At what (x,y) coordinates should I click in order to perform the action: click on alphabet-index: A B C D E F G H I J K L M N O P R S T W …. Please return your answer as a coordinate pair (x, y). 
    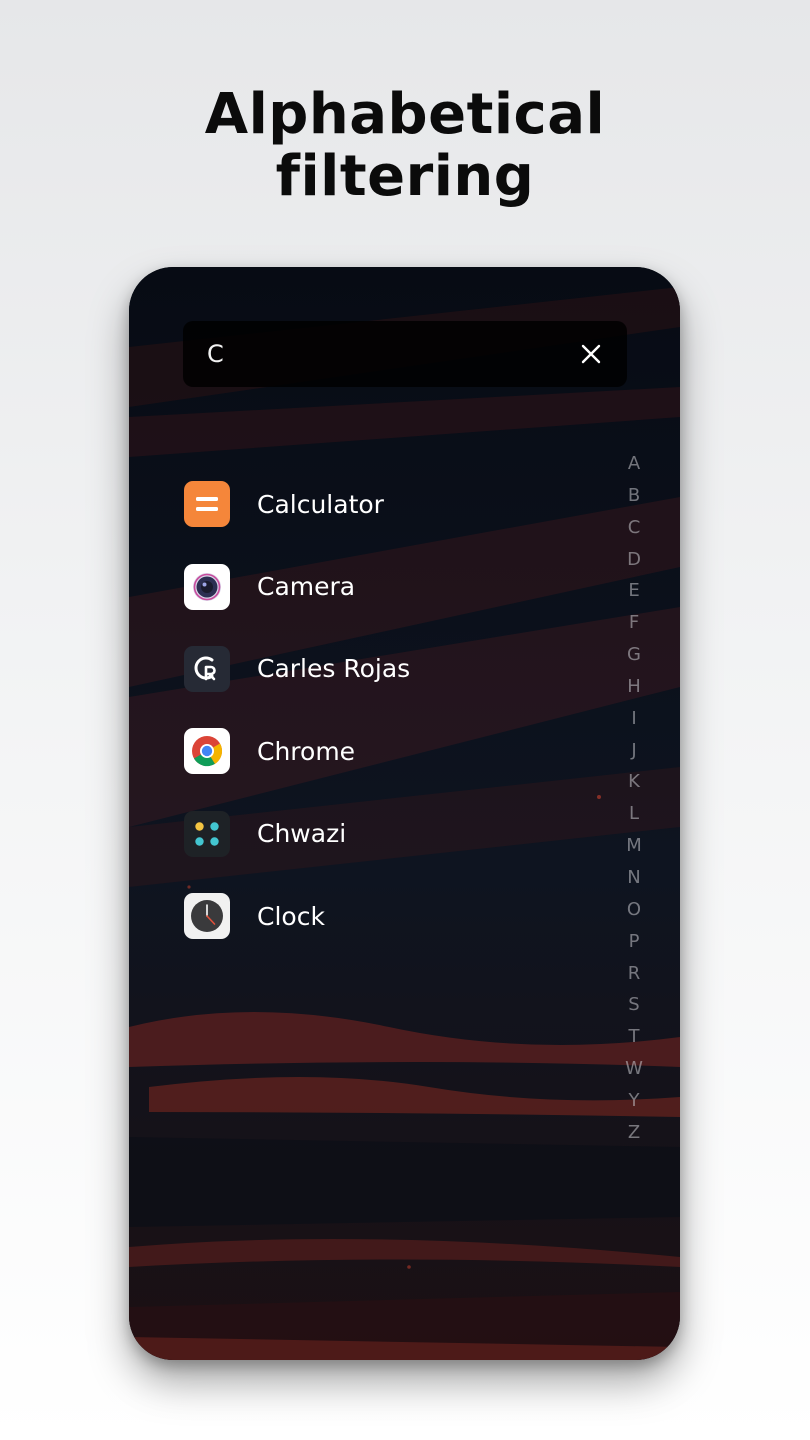
    Looking at the image, I should click on (634, 798).